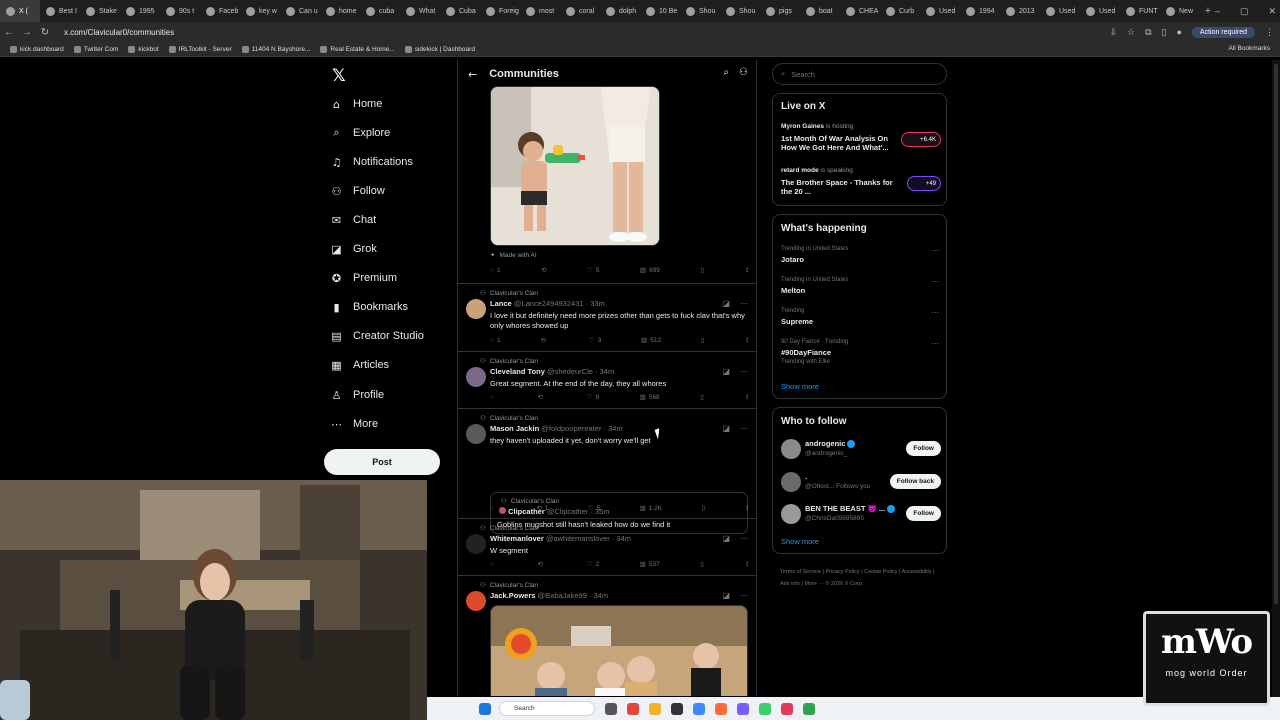 The width and height of the screenshot is (1280, 720). What do you see at coordinates (611, 708) in the screenshot?
I see `task-view-icon` at bounding box center [611, 708].